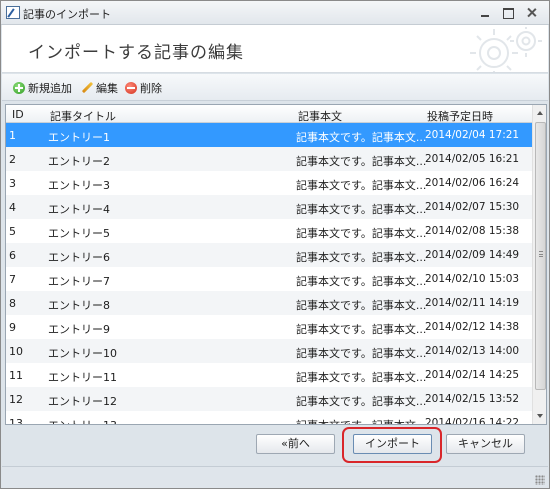 Image resolution: width=550 pixels, height=489 pixels. Describe the element at coordinates (539, 113) in the screenshot. I see `scroll-up-icon` at that location.